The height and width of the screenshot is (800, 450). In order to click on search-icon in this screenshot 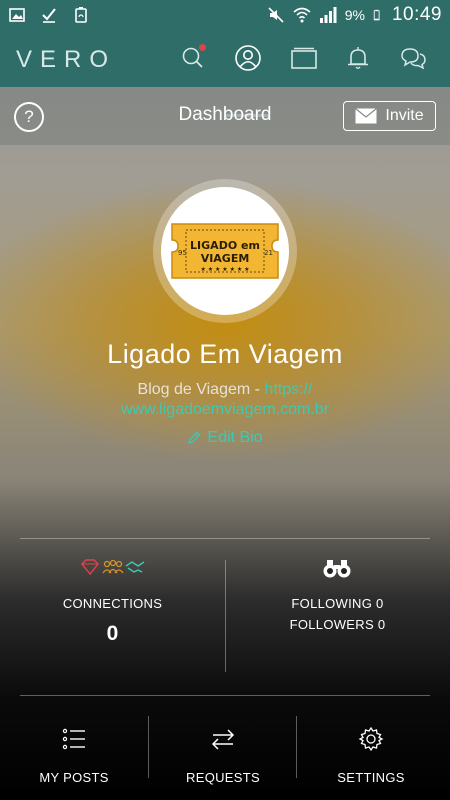, I will do `click(193, 58)`.